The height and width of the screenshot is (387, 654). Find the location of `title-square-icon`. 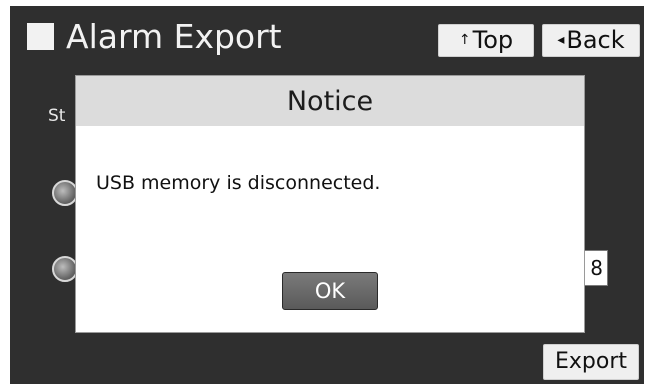

title-square-icon is located at coordinates (40, 36).